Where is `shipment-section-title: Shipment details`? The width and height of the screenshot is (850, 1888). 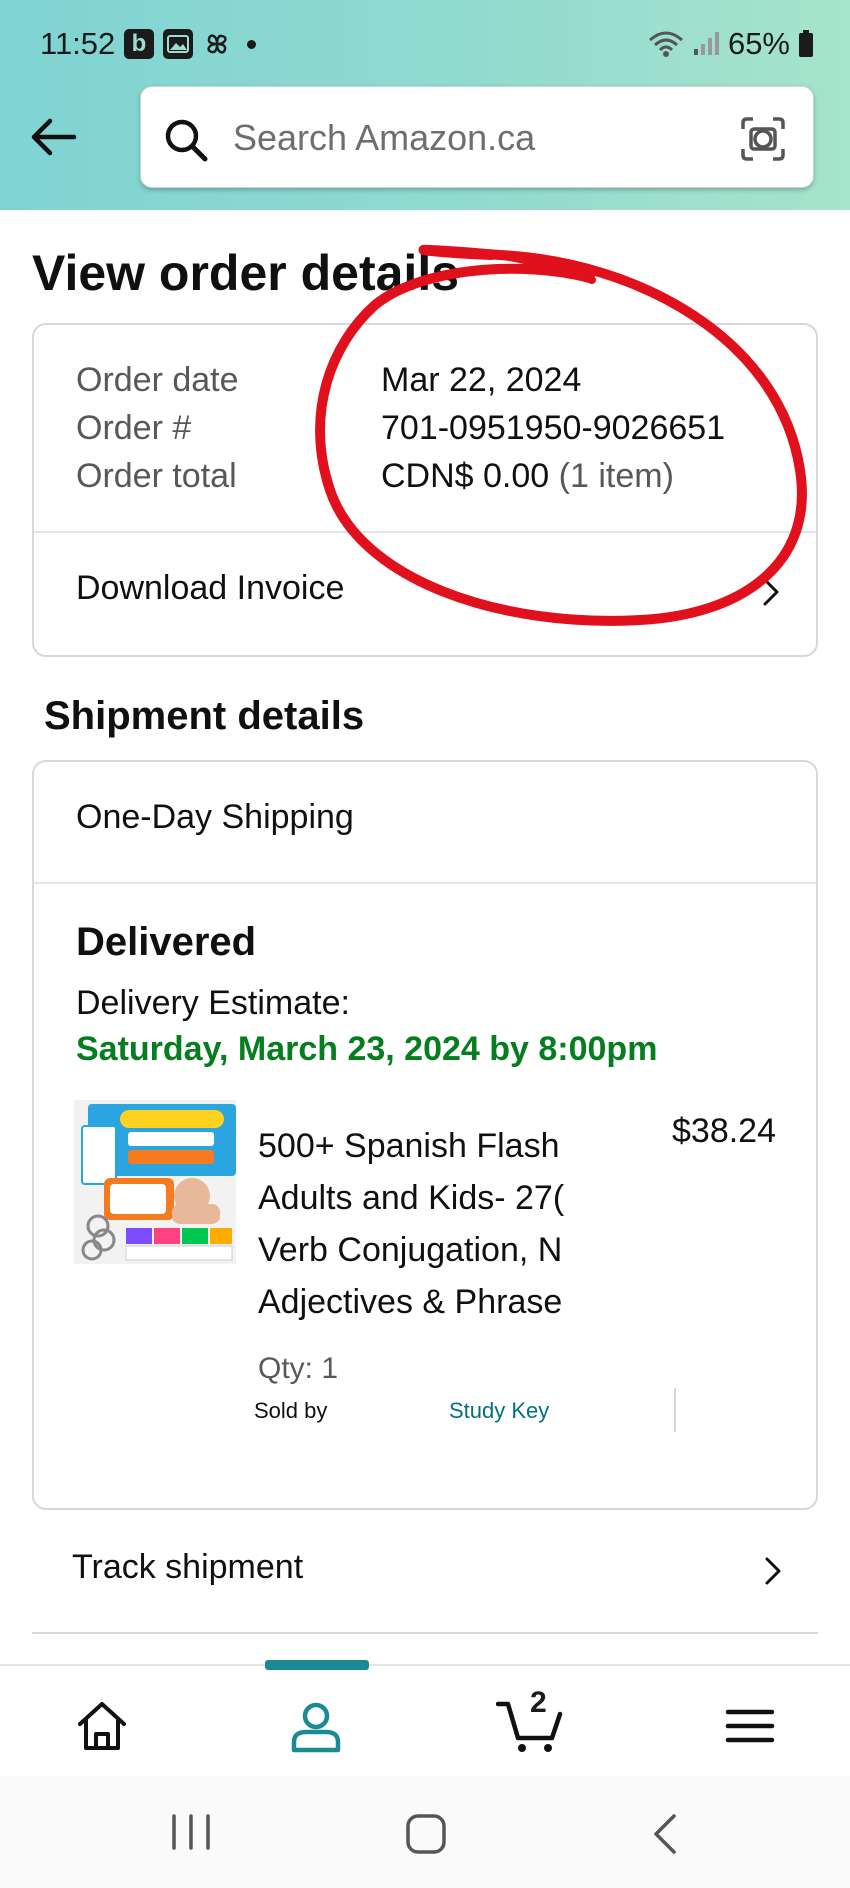
shipment-section-title: Shipment details is located at coordinates (204, 716).